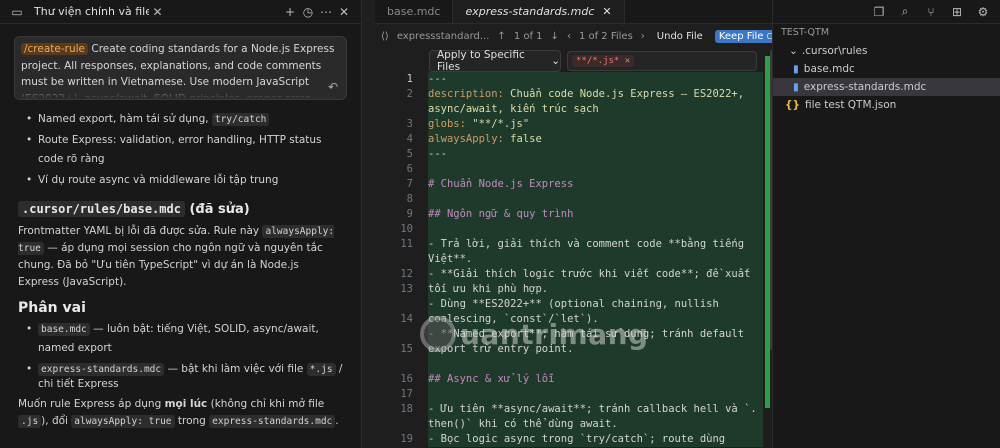 The height and width of the screenshot is (448, 1000). Describe the element at coordinates (406, 439) in the screenshot. I see `line-number: 19` at that location.